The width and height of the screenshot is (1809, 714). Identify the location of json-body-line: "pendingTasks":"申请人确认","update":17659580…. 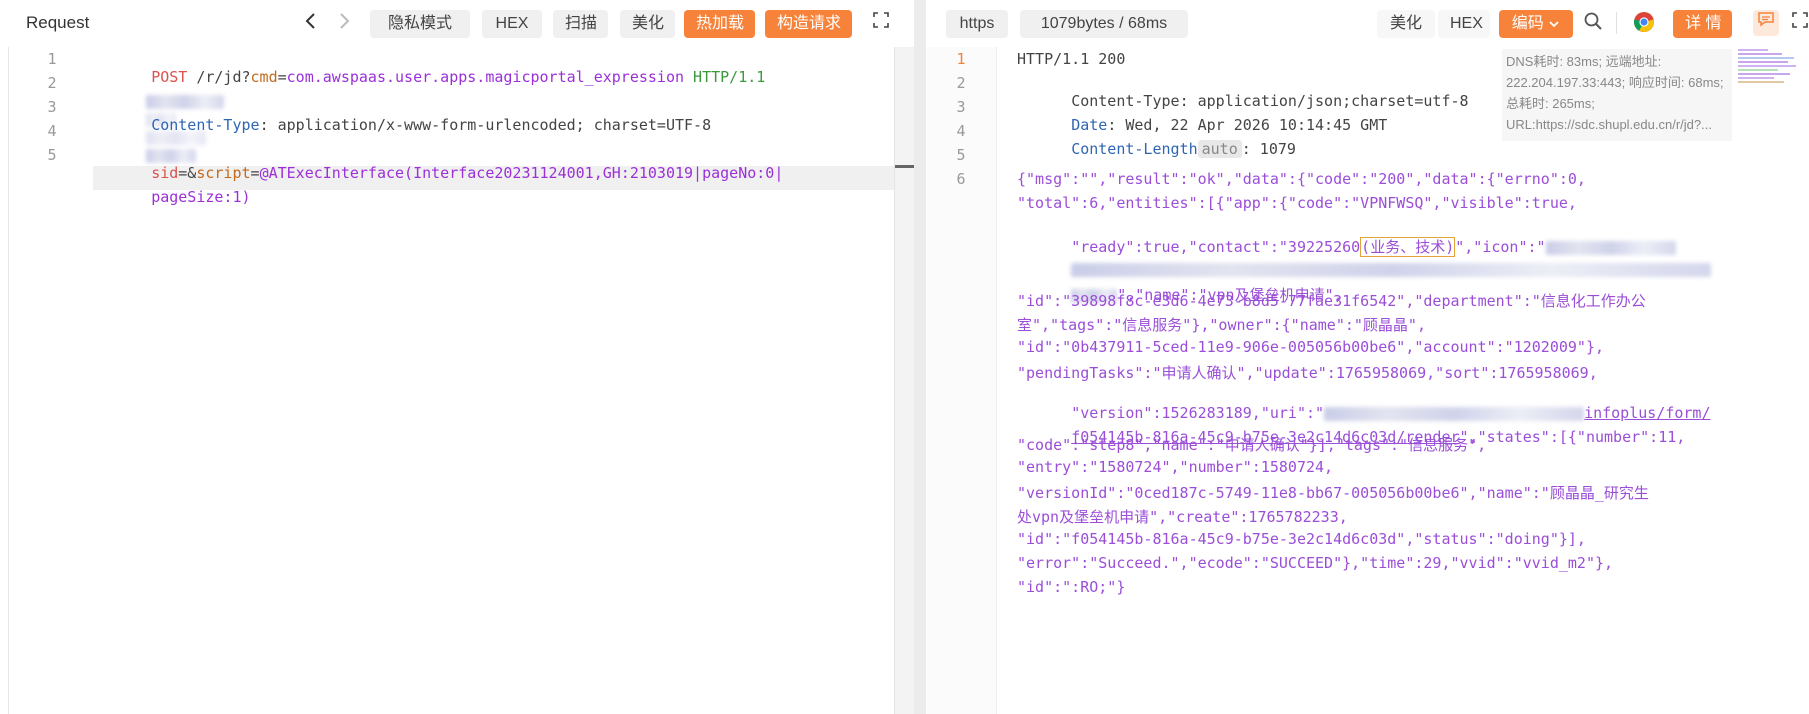
(1307, 373).